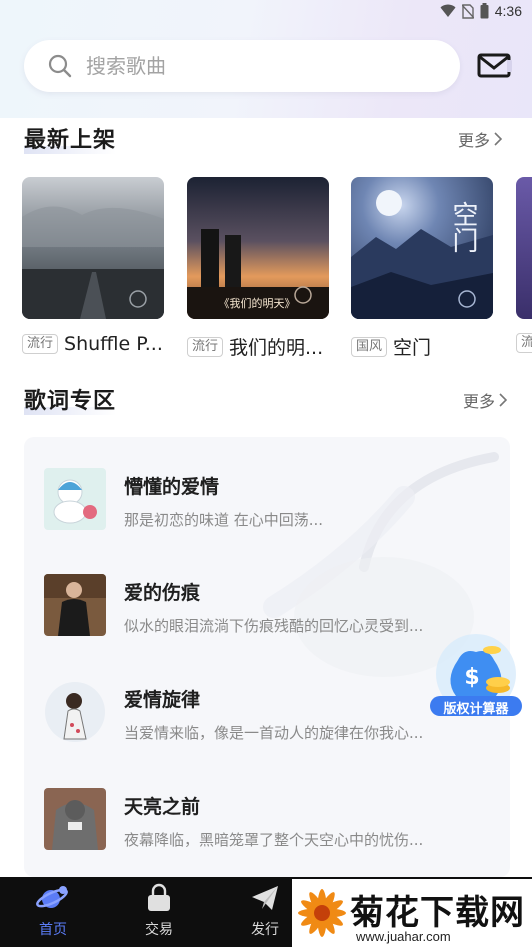 This screenshot has height=947, width=532. Describe the element at coordinates (412, 348) in the screenshot. I see `album-name: 空门` at that location.